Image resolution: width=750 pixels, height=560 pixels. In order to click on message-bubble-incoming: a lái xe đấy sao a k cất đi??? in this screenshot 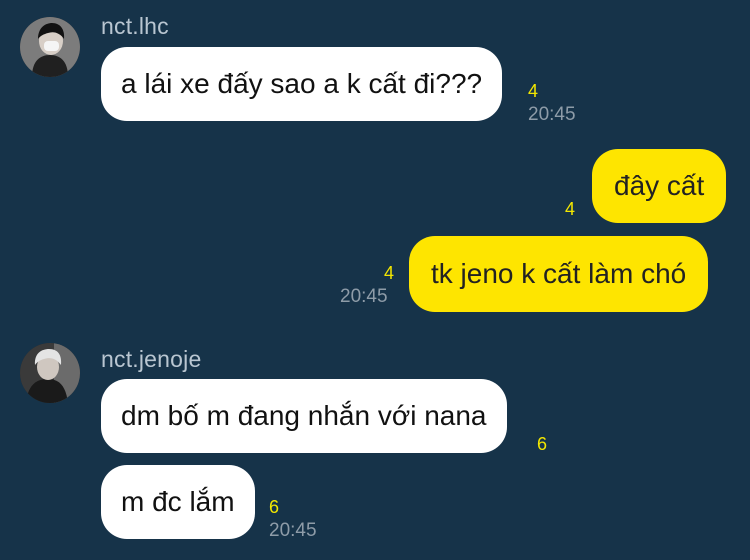, I will do `click(302, 84)`.